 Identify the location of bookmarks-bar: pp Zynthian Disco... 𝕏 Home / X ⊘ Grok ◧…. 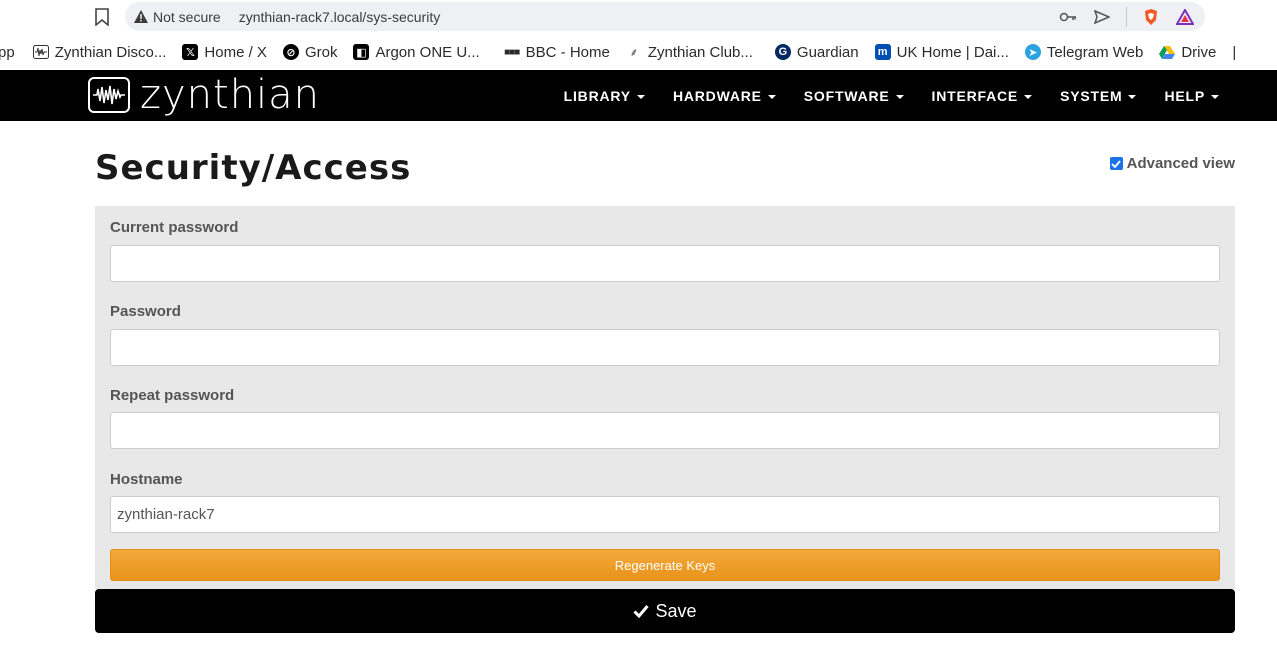
(638, 52).